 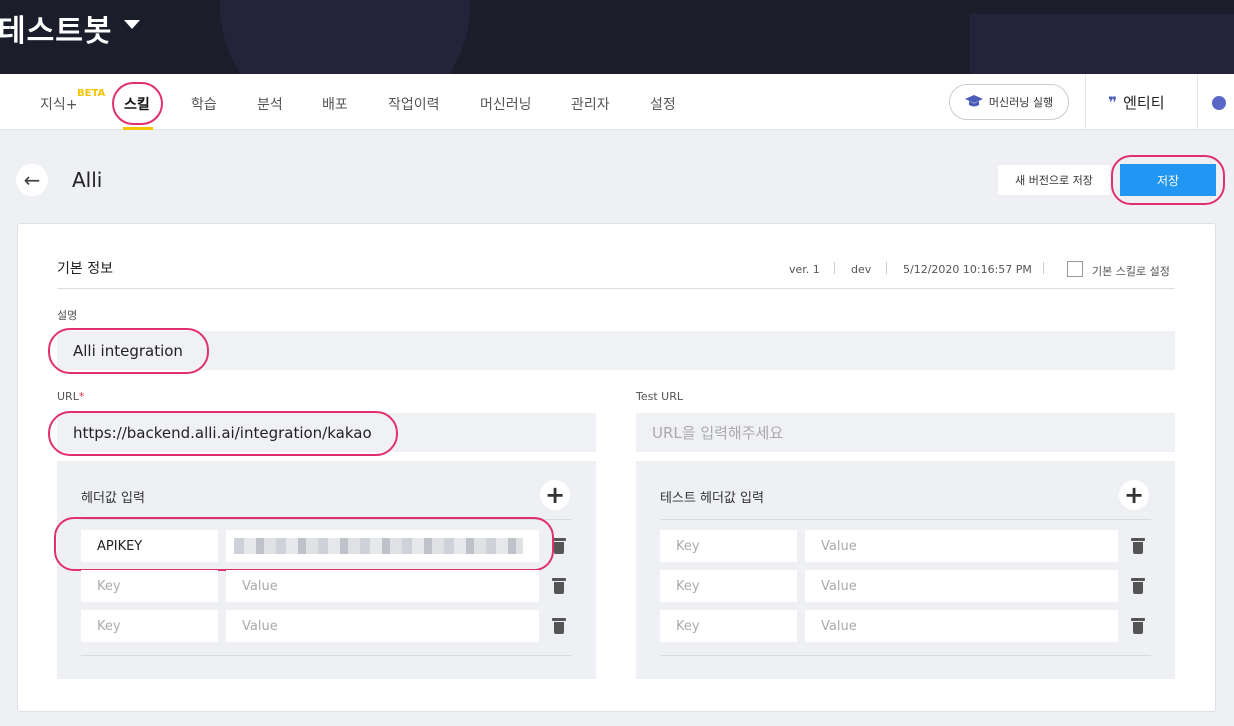 What do you see at coordinates (138, 128) in the screenshot?
I see `active-tab-indicator` at bounding box center [138, 128].